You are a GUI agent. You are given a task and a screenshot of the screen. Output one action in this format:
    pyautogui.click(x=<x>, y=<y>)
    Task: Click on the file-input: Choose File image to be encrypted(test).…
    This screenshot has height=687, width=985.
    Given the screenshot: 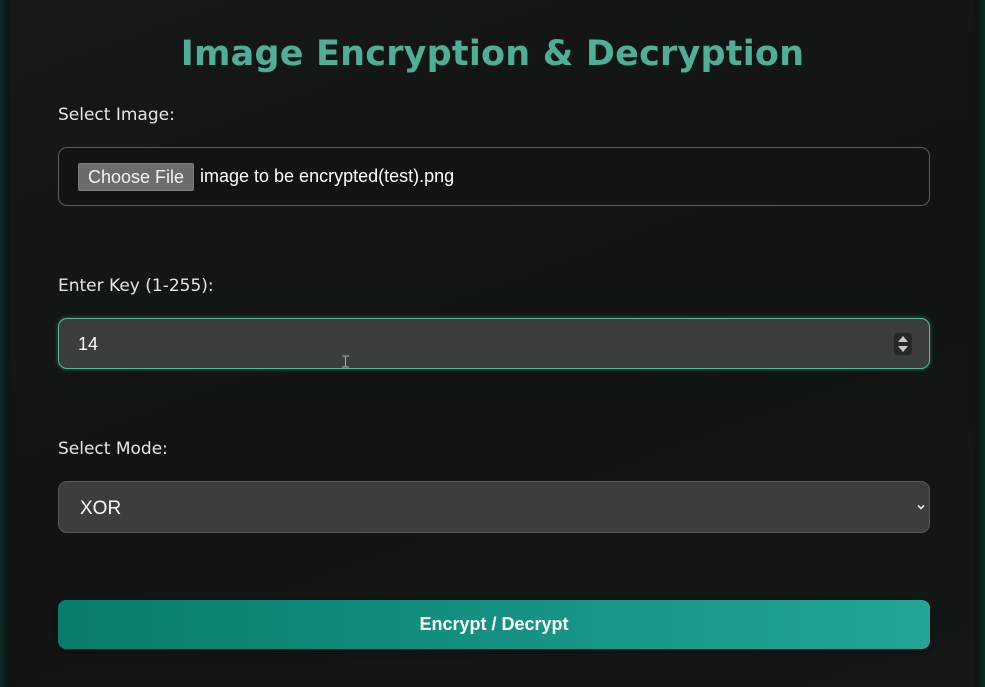 What is the action you would take?
    pyautogui.click(x=494, y=176)
    